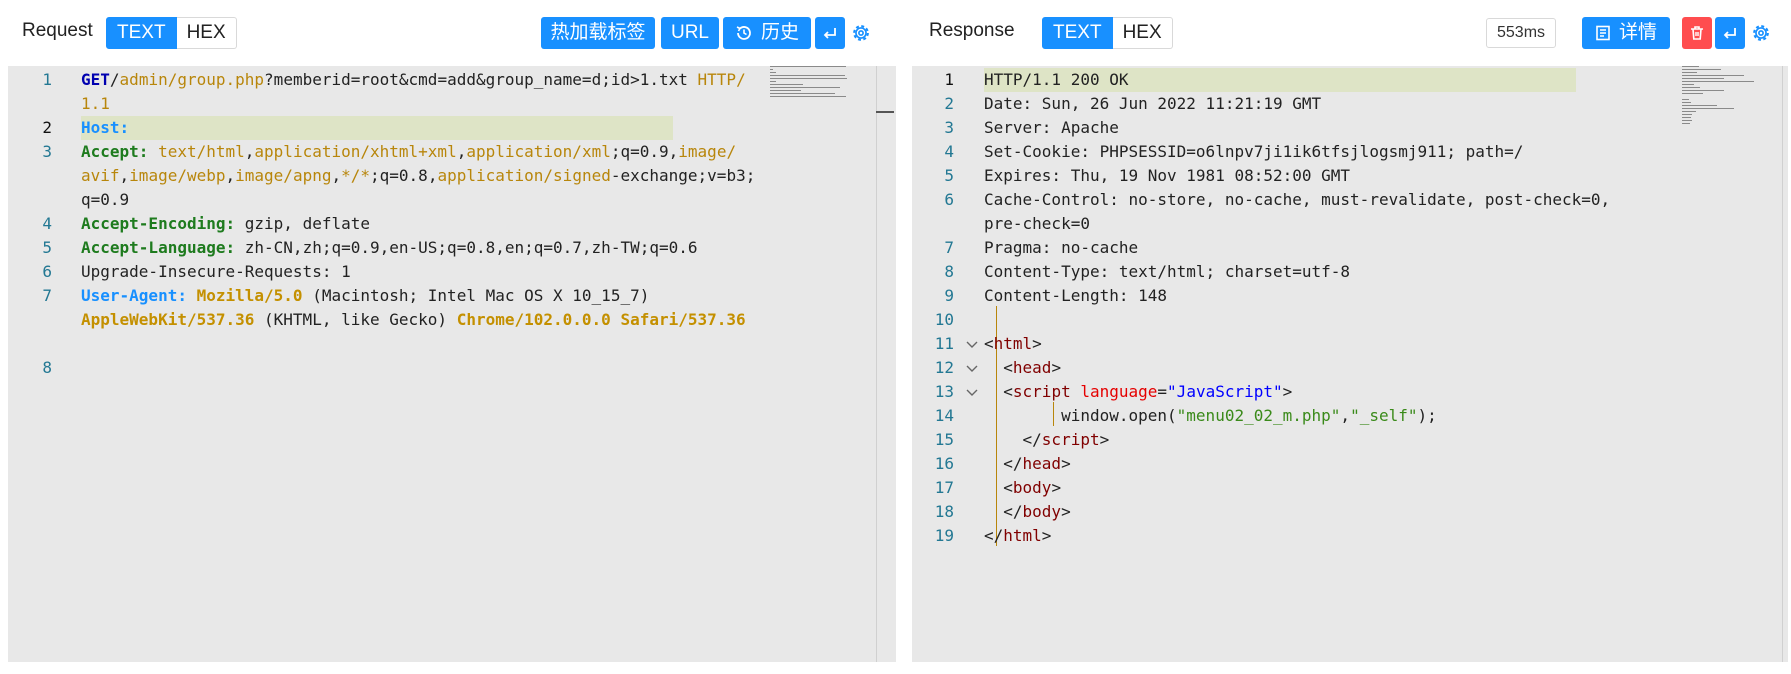 The width and height of the screenshot is (1791, 674). Describe the element at coordinates (1350, 536) in the screenshot. I see `code-line: 19 </html>` at that location.